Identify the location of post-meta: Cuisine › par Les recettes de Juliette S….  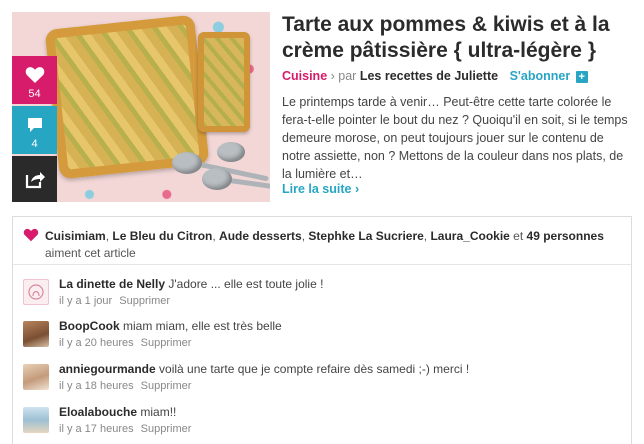
(435, 76).